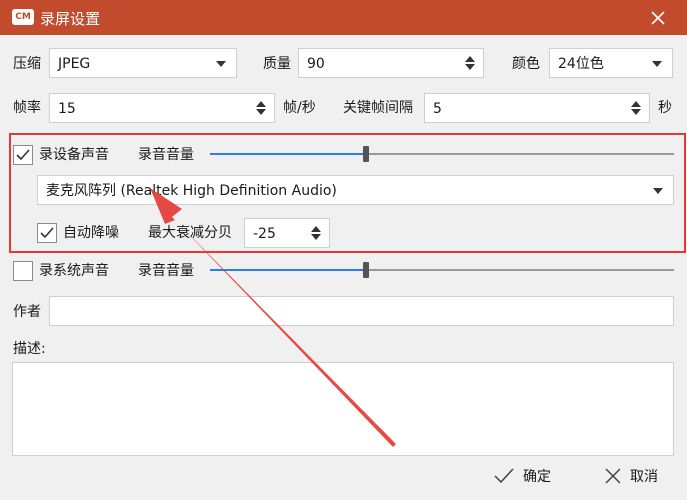 The width and height of the screenshot is (687, 500). What do you see at coordinates (442, 154) in the screenshot?
I see `device-volume-slider` at bounding box center [442, 154].